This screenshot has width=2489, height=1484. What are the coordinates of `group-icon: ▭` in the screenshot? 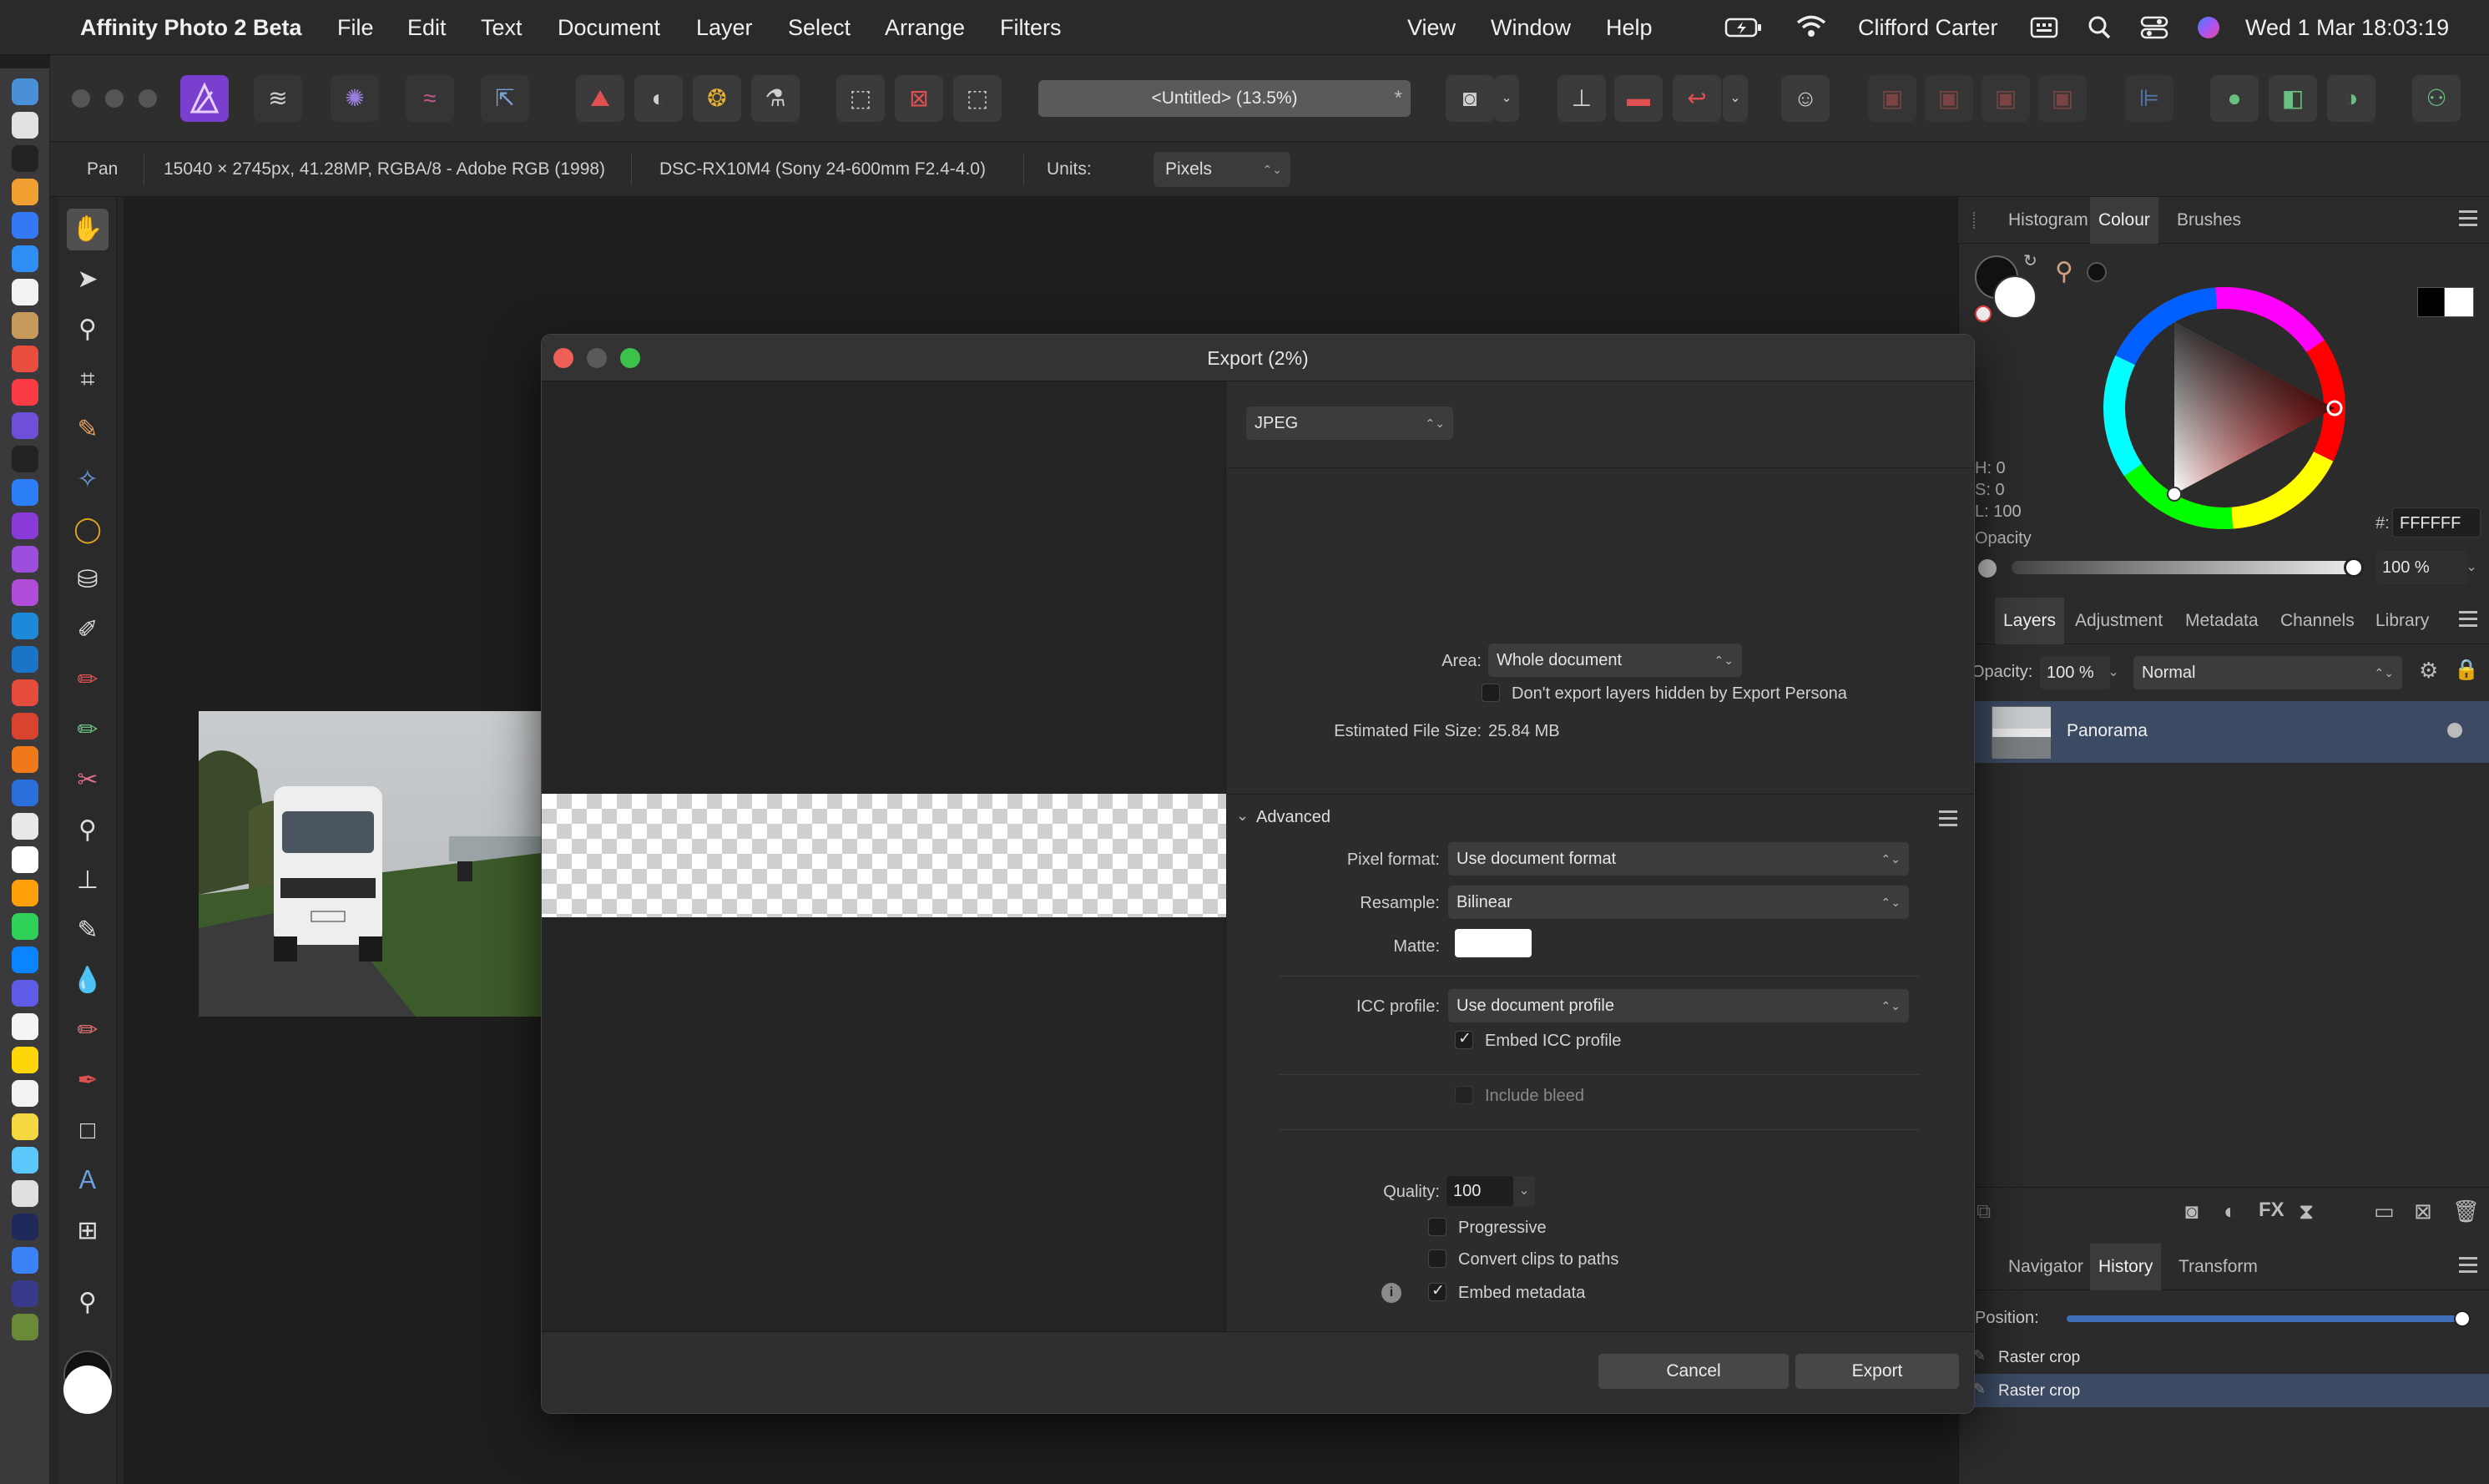 It's located at (2384, 1211).